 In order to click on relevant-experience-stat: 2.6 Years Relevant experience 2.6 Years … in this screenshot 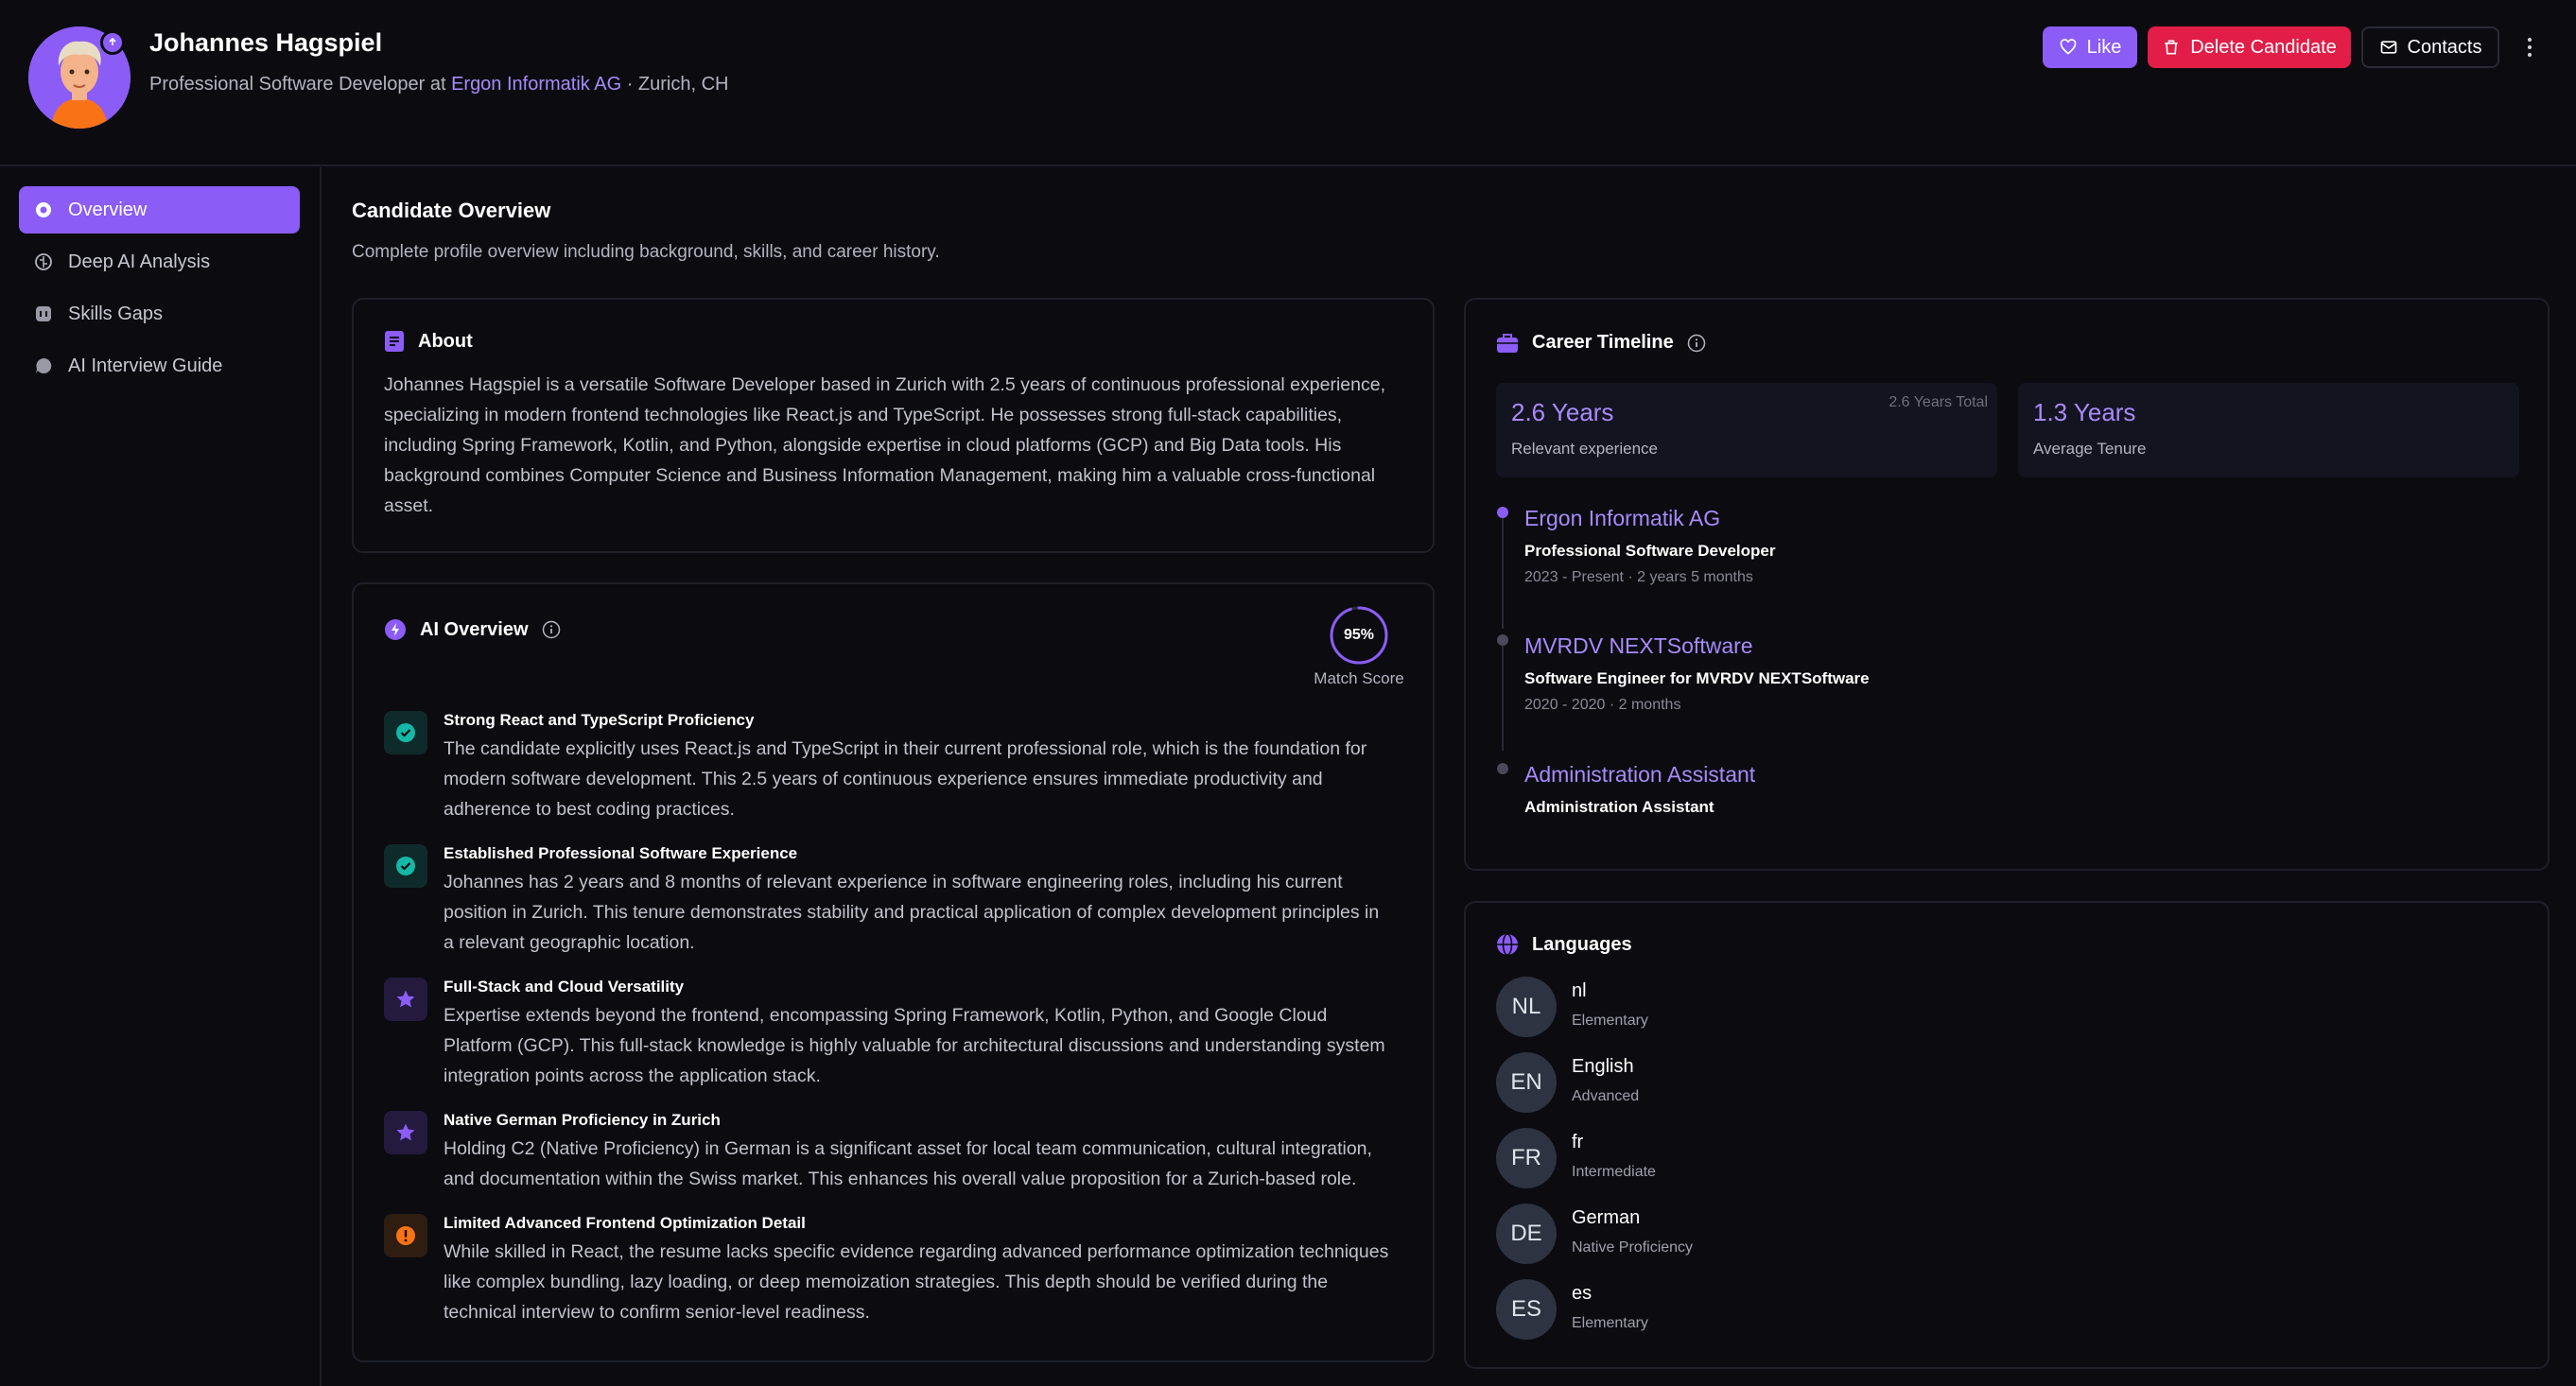, I will do `click(1746, 430)`.